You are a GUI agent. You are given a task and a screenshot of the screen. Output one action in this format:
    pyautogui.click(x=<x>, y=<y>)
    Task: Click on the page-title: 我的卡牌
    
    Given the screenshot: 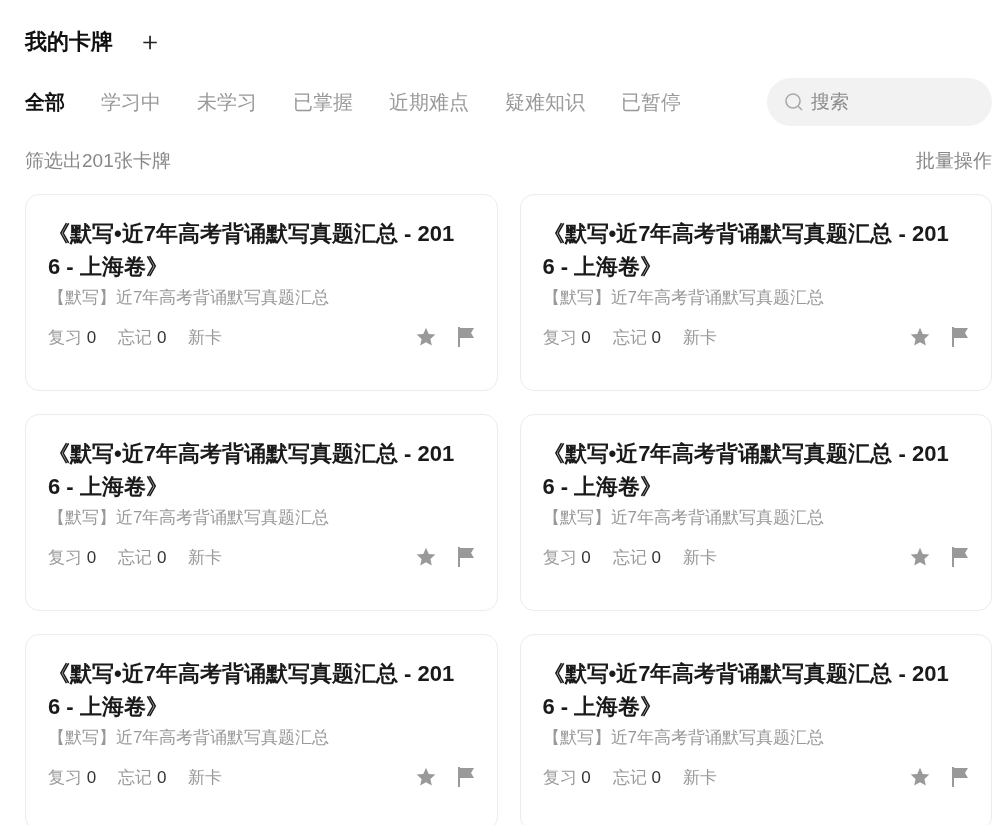 What is the action you would take?
    pyautogui.click(x=69, y=41)
    